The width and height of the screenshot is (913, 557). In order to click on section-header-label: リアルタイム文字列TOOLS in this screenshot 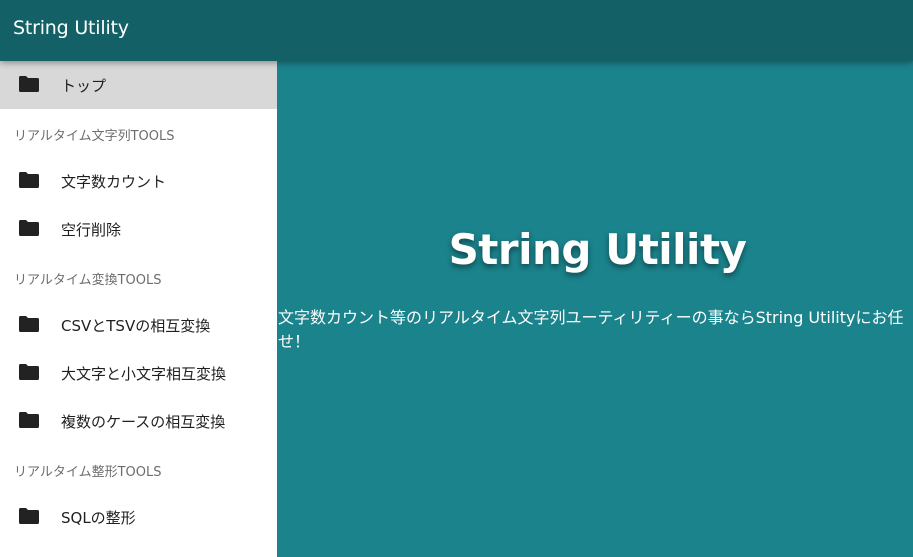, I will do `click(94, 136)`.